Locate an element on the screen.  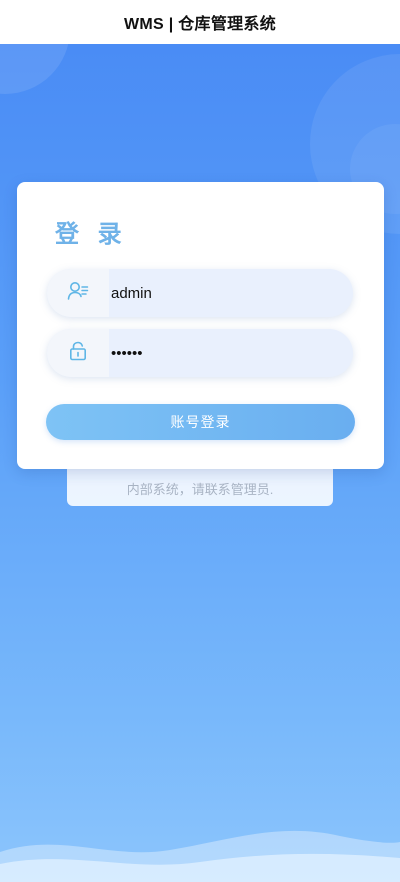
bottom-wave is located at coordinates (200, 856).